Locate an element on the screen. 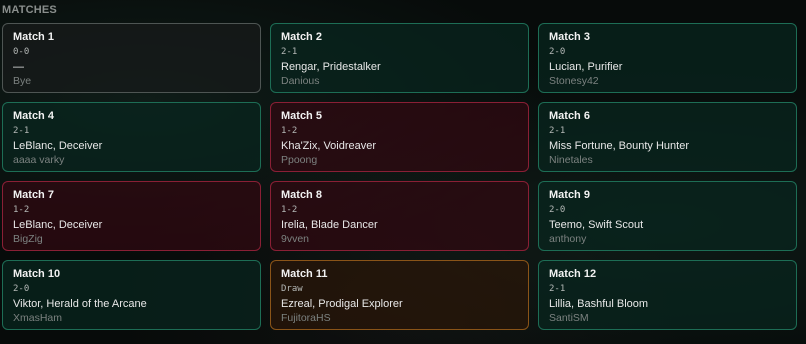  match-title: Match 3 is located at coordinates (569, 37).